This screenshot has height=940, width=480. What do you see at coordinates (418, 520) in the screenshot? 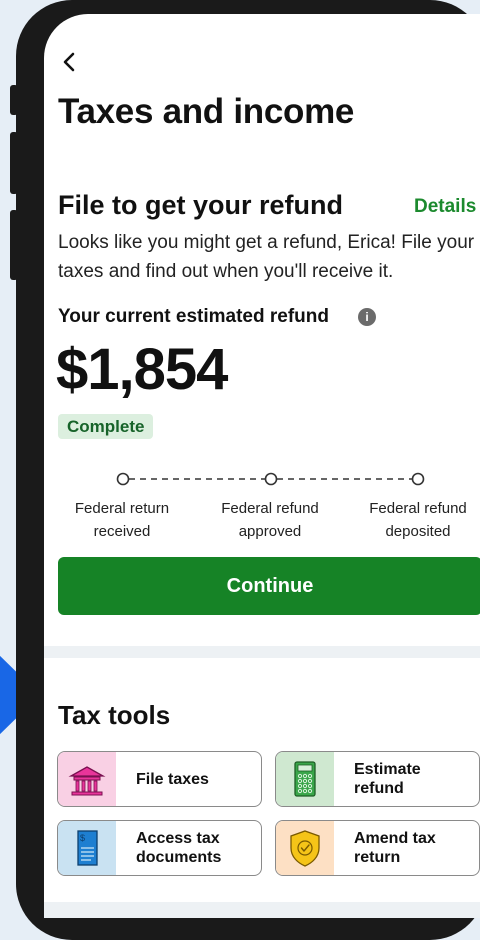
I see `stage-label-deposited: Federal refund deposited` at bounding box center [418, 520].